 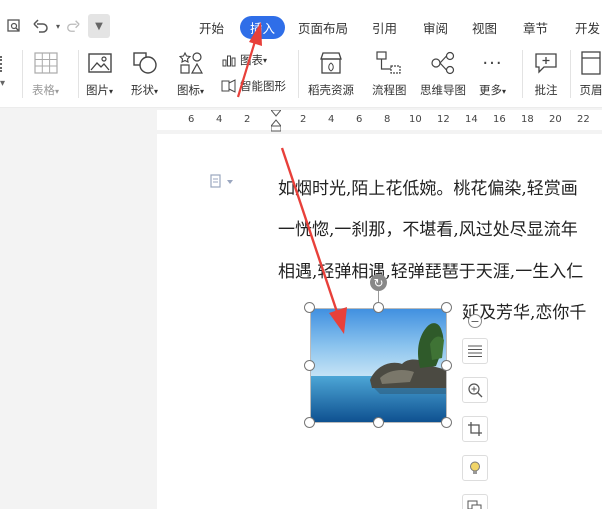 I want to click on ruler-number: 12, so click(x=443, y=119).